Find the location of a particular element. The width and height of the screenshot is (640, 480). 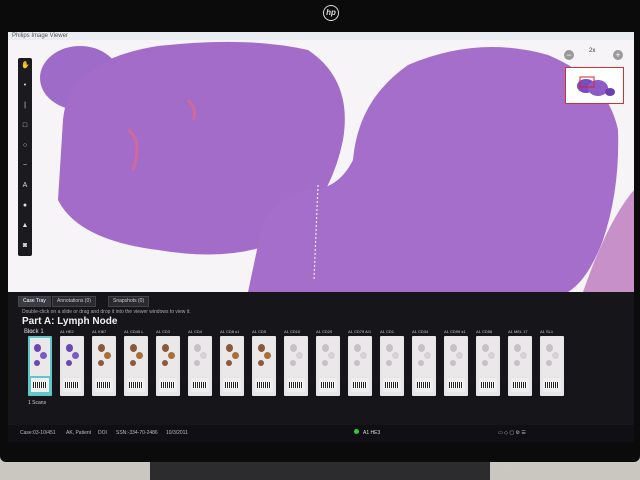

freehand-tool-icon: ~ is located at coordinates (25, 166).